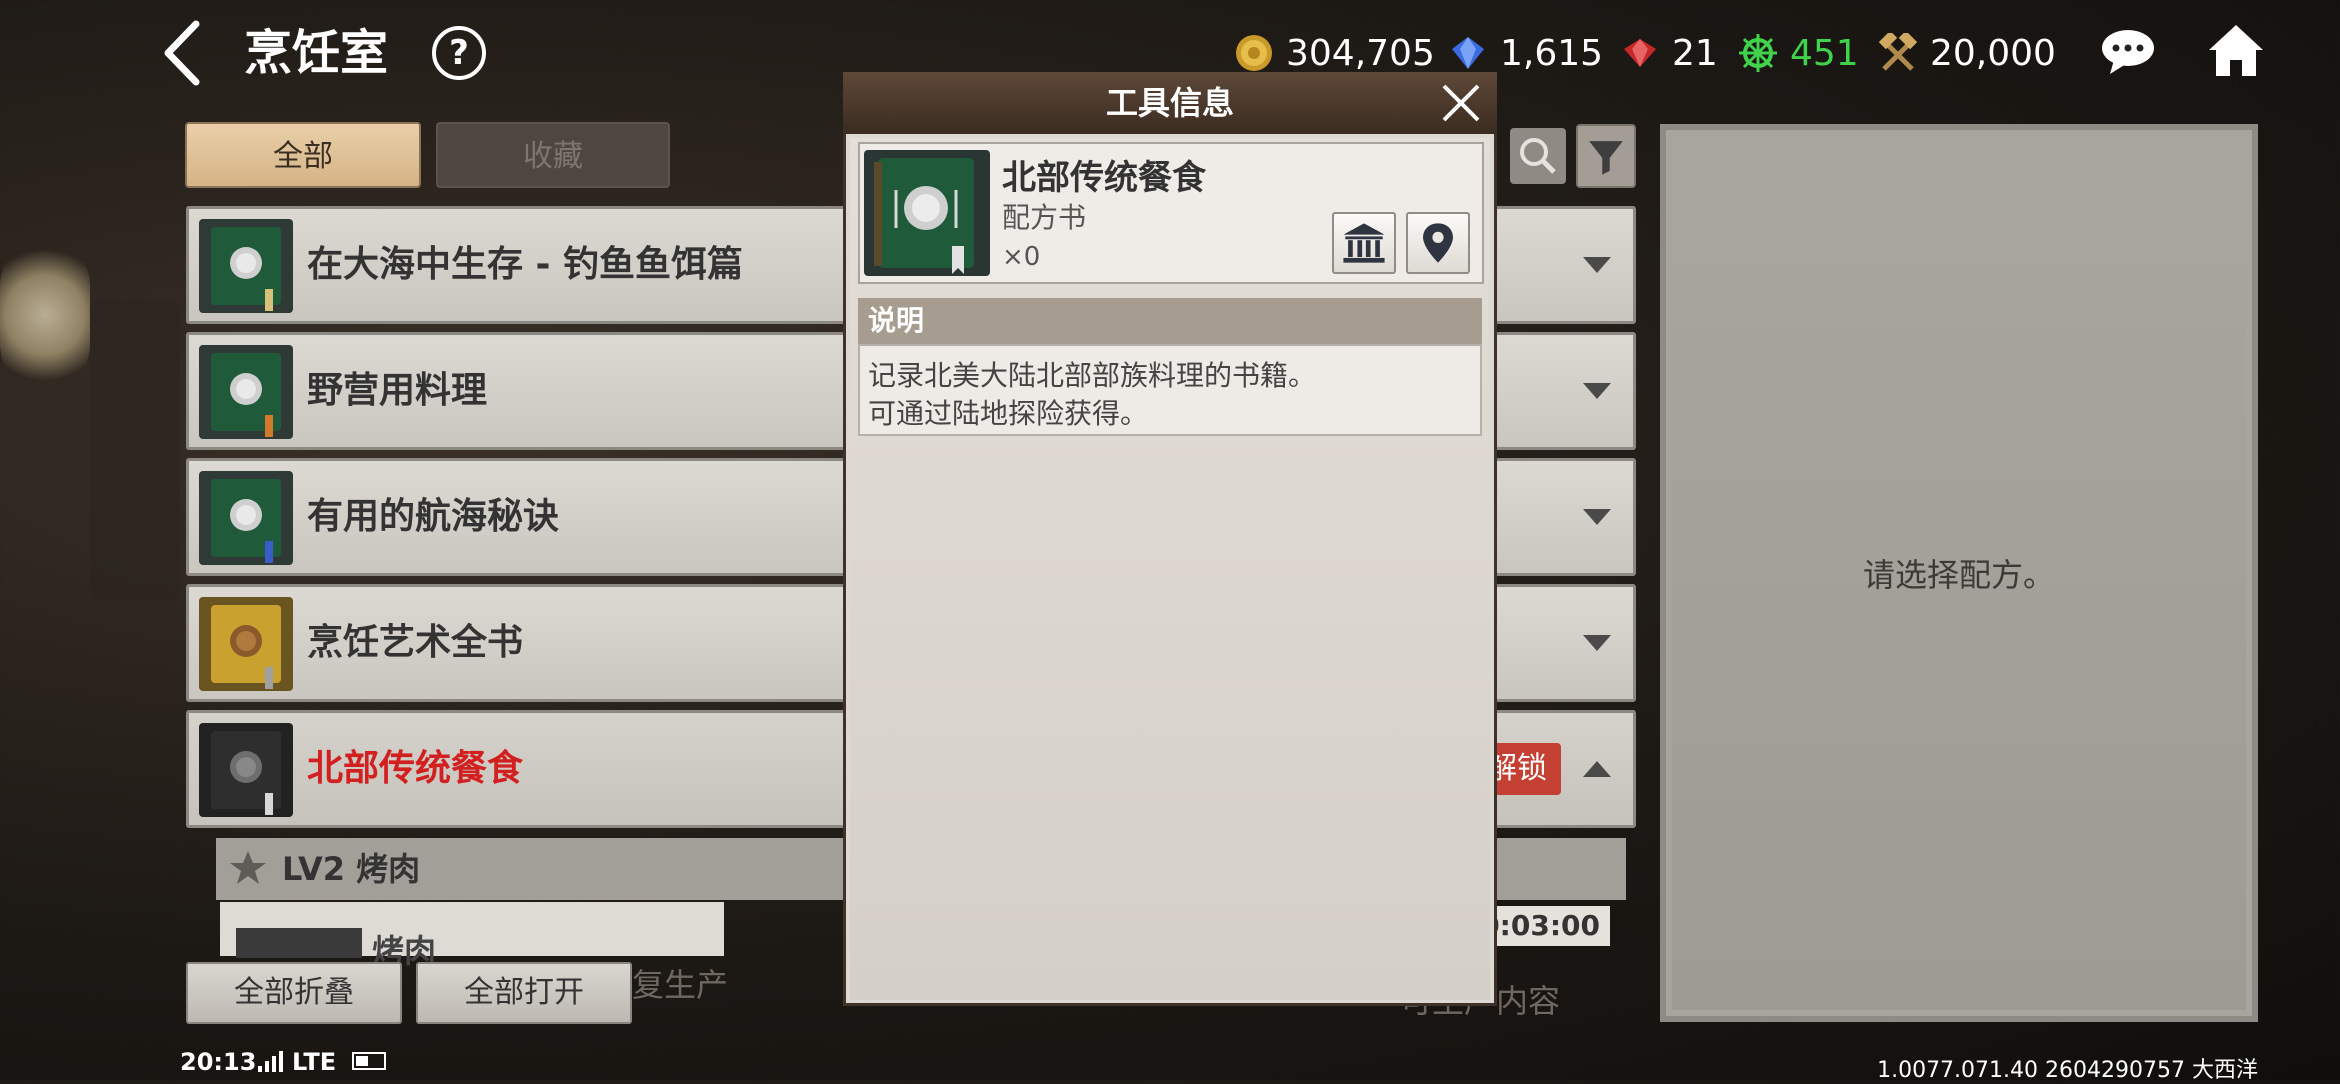 This screenshot has width=2340, height=1084. Describe the element at coordinates (1044, 217) in the screenshot. I see `item-type: 配方书` at that location.